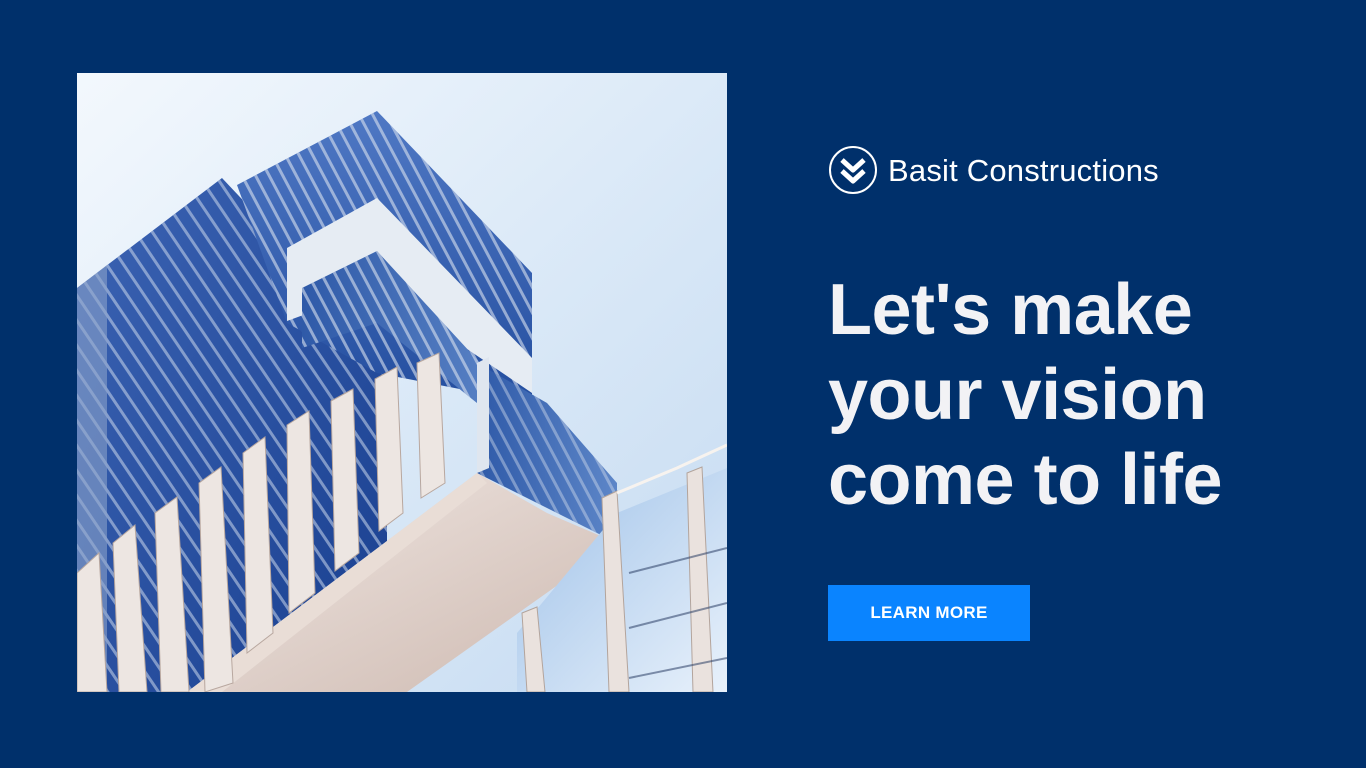 This screenshot has width=1366, height=768. I want to click on brand-header: Basit Constructions, so click(993, 170).